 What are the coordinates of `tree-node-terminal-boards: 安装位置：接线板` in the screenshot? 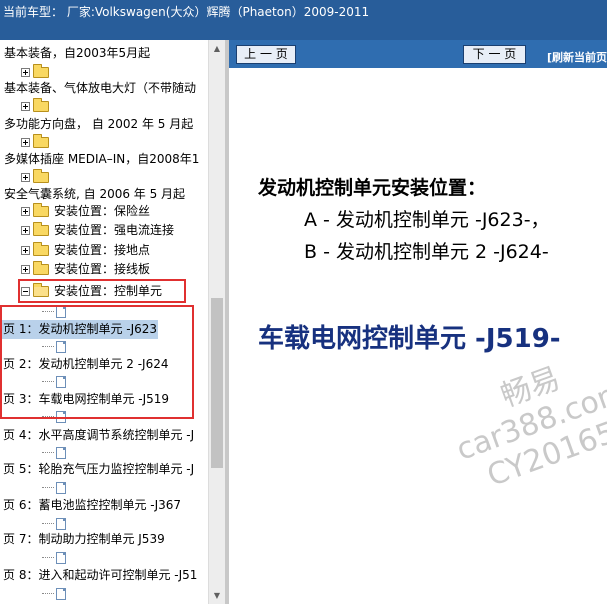 It's located at (86, 269).